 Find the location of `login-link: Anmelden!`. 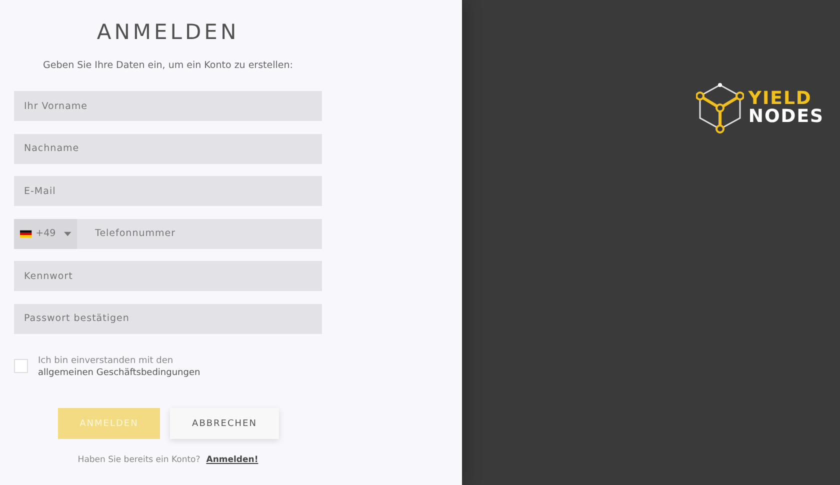

login-link: Anmelden! is located at coordinates (232, 460).